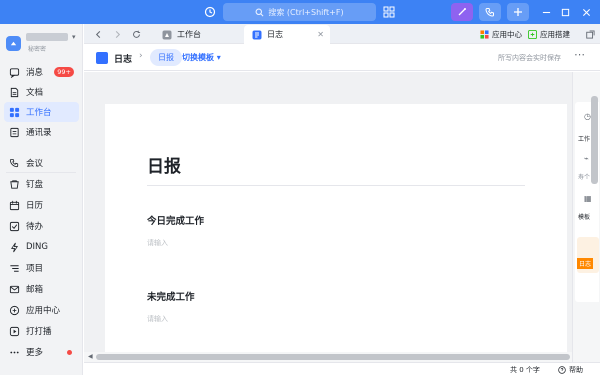 The image size is (600, 375). I want to click on chevron-right-icon, so click(117, 34).